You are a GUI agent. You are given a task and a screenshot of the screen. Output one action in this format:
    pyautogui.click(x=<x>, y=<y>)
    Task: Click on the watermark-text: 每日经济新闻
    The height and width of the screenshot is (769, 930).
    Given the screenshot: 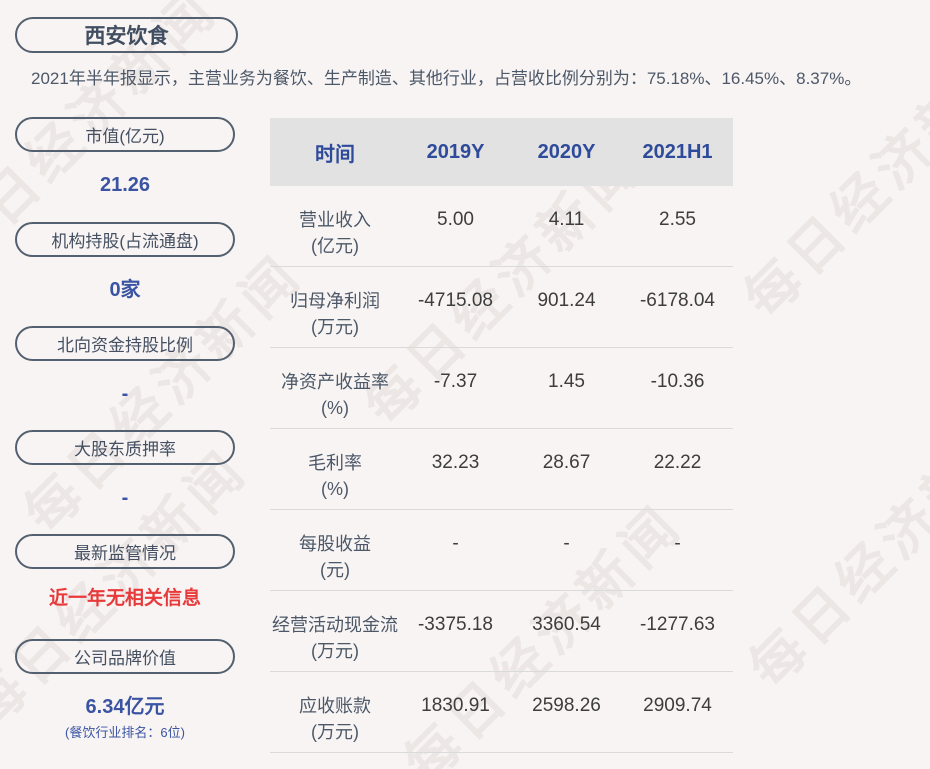 What is the action you would take?
    pyautogui.click(x=834, y=549)
    